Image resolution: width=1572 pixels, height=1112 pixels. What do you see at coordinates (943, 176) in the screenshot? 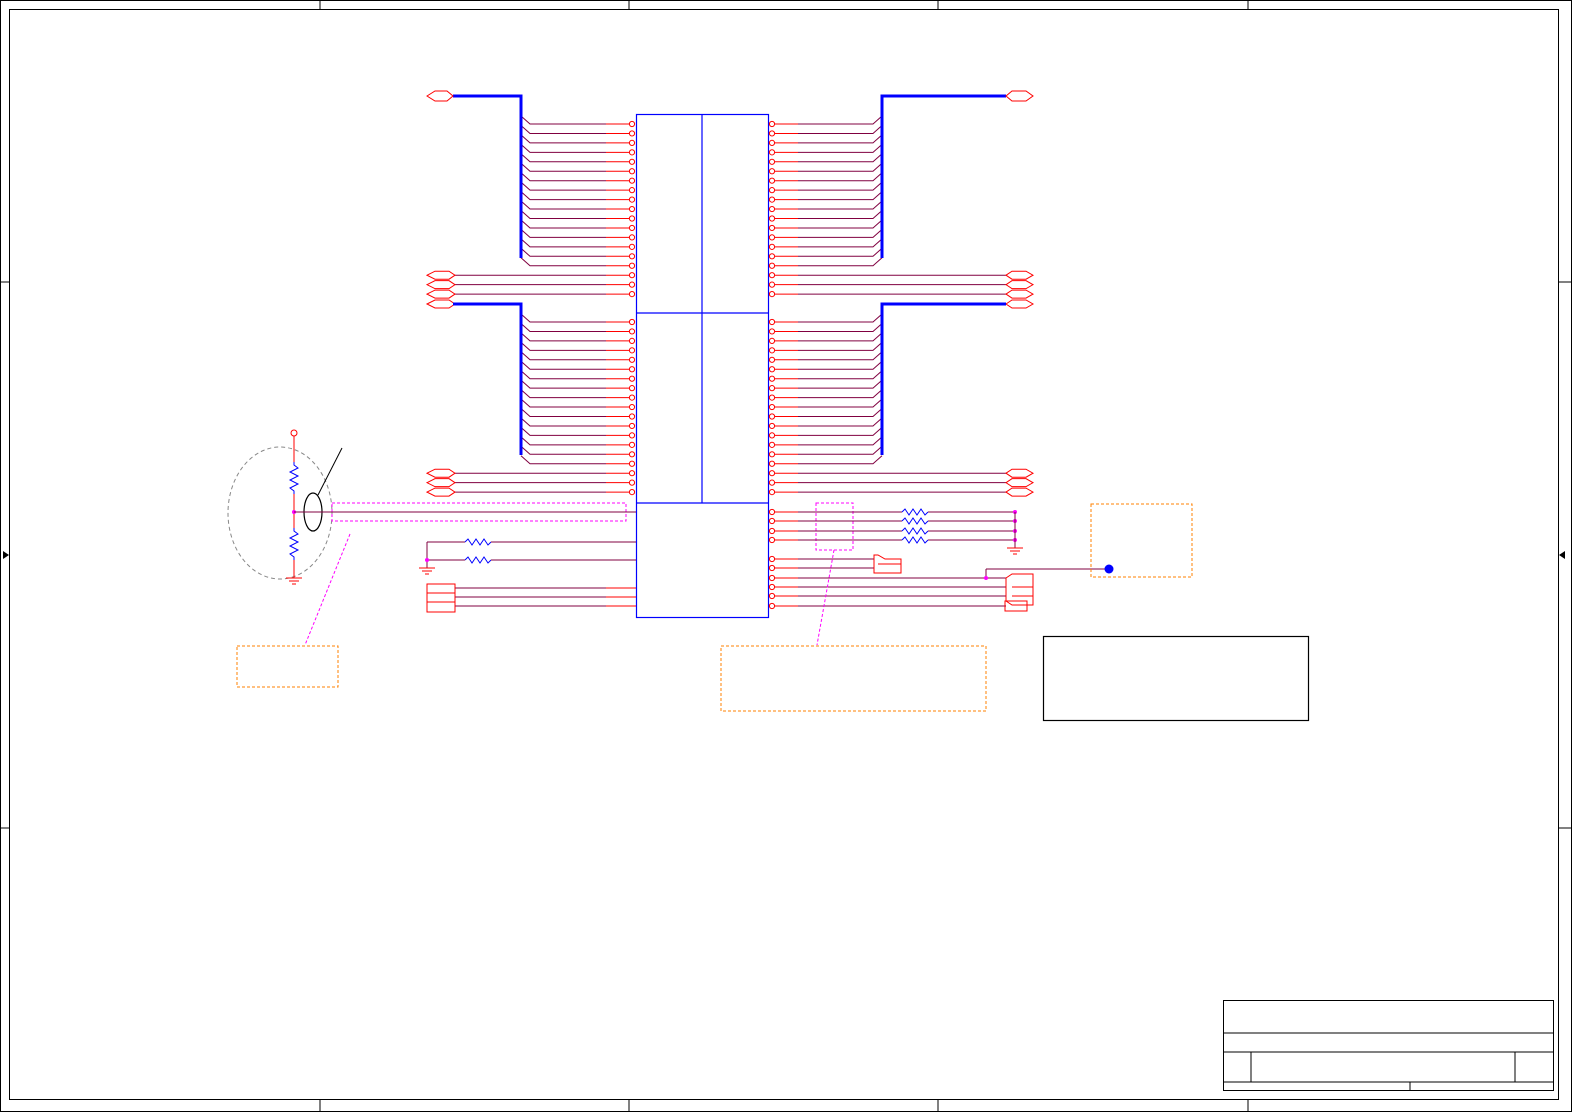
I see `bus-upper-right` at bounding box center [943, 176].